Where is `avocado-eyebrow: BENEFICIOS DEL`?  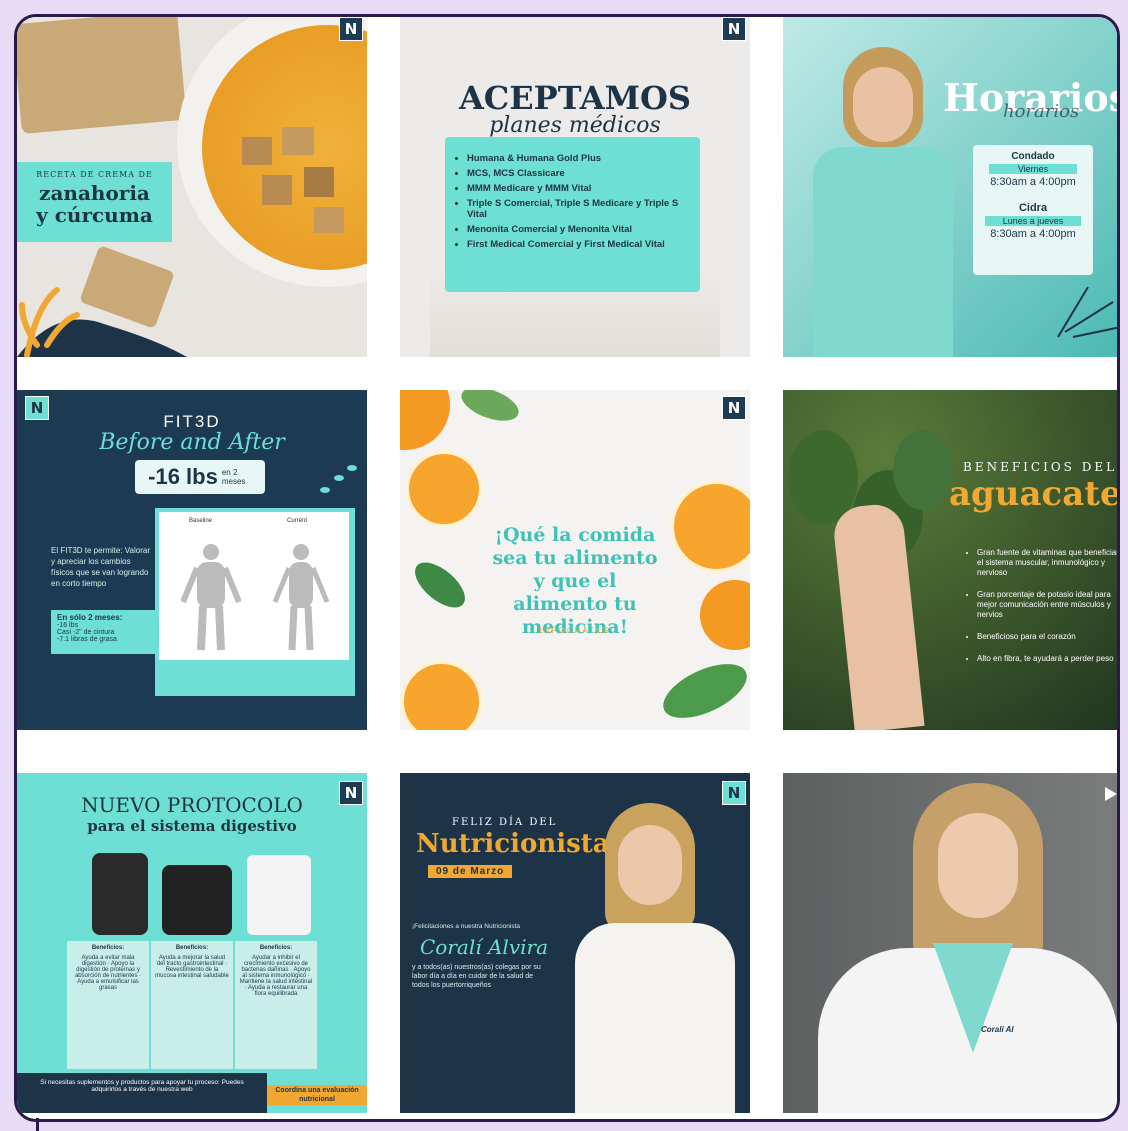 avocado-eyebrow: BENEFICIOS DEL is located at coordinates (1040, 467).